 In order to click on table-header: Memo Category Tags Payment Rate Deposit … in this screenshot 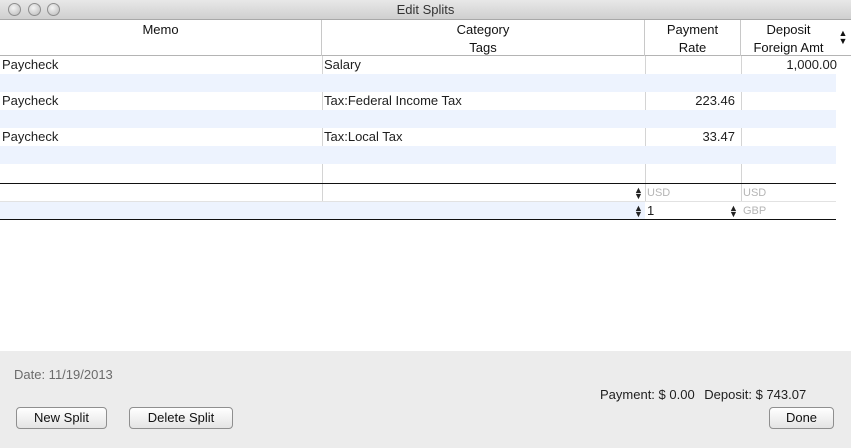, I will do `click(425, 38)`.